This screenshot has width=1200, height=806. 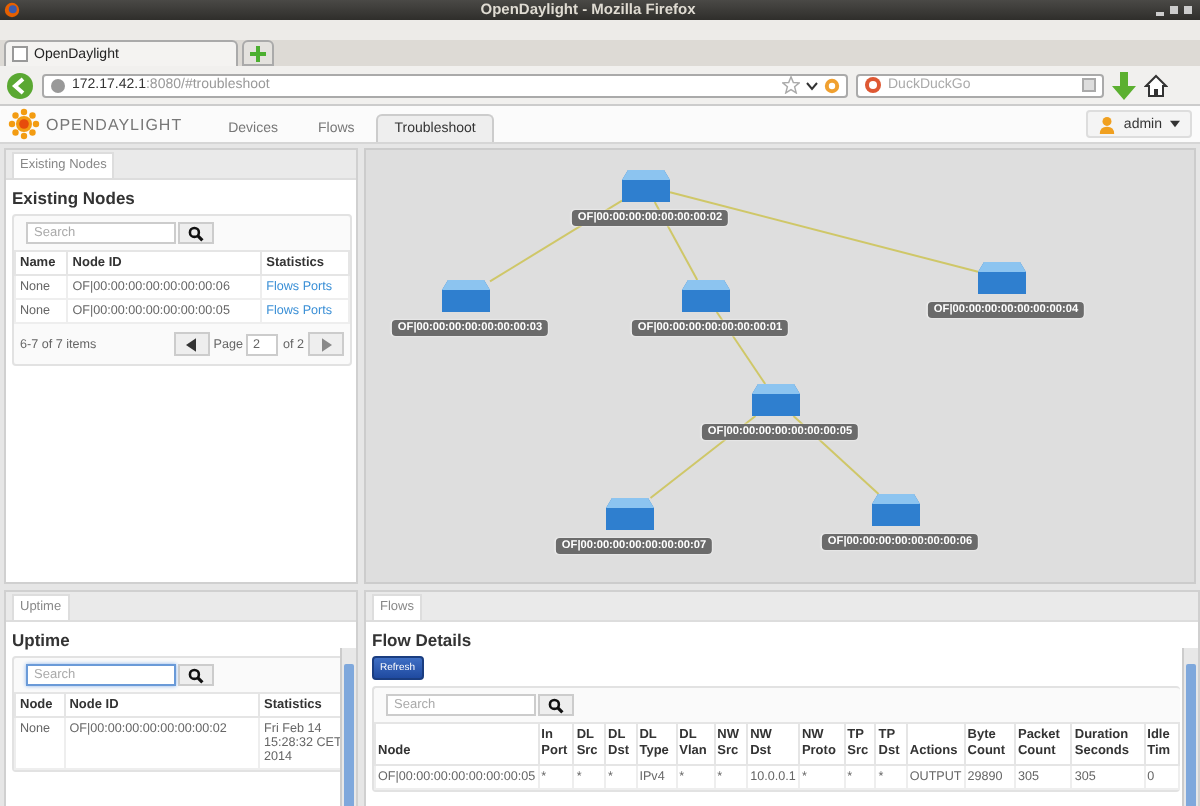 What do you see at coordinates (1160, 13) in the screenshot?
I see `minimize-button` at bounding box center [1160, 13].